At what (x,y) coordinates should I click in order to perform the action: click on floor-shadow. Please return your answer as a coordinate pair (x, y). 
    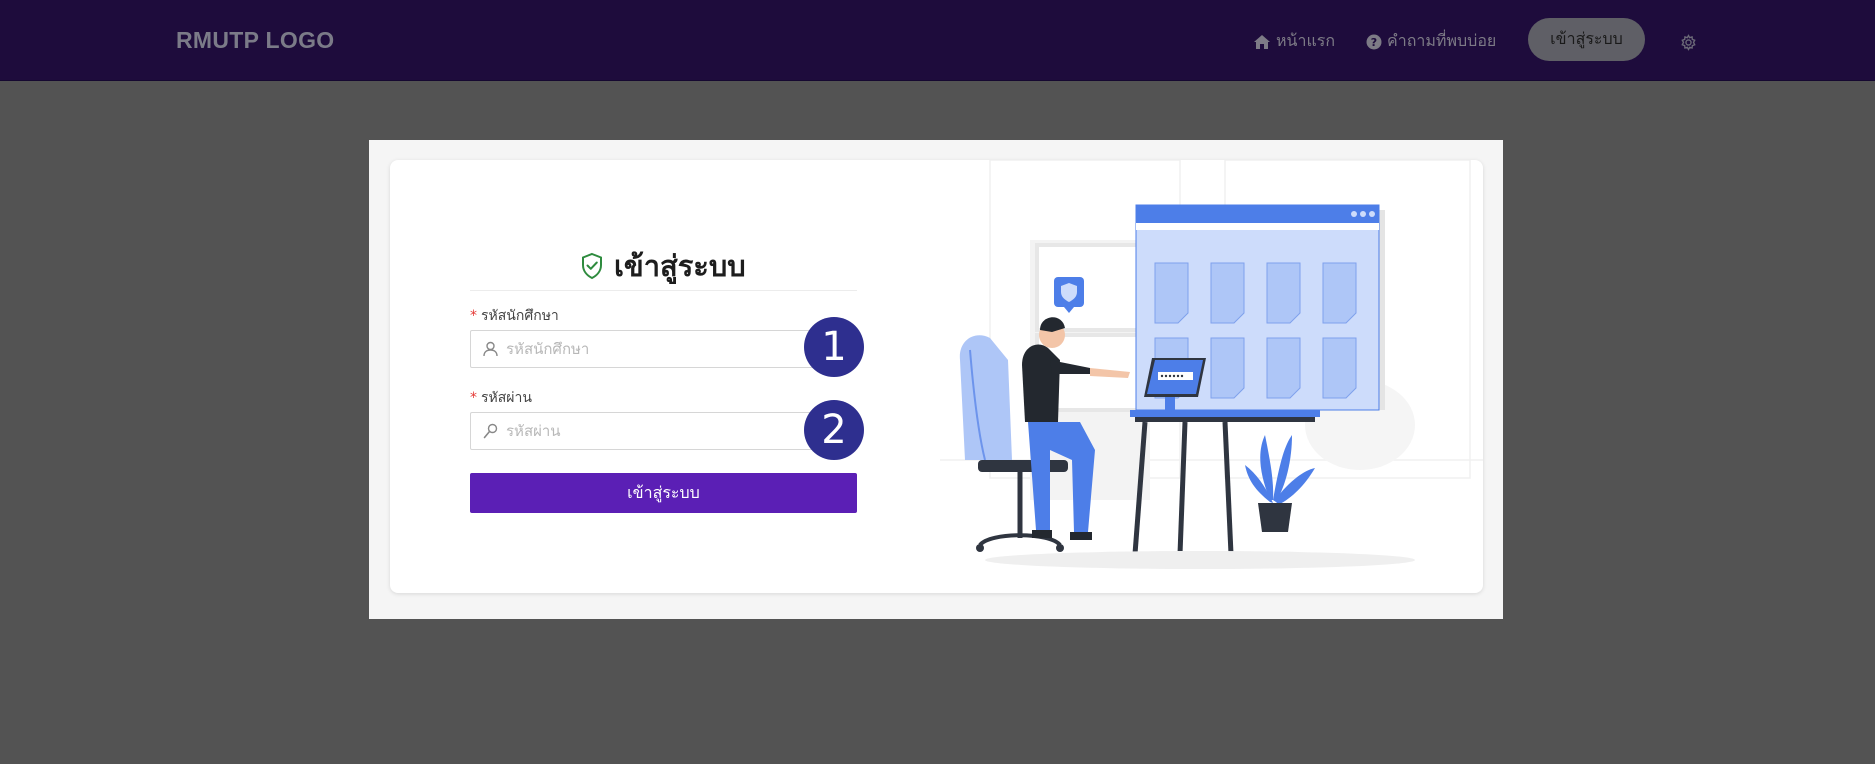
    Looking at the image, I should click on (1200, 560).